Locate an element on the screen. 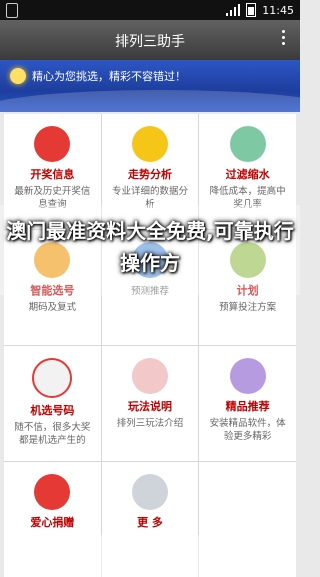  grid-item-desc: 排列三玩法介绍 is located at coordinates (150, 423).